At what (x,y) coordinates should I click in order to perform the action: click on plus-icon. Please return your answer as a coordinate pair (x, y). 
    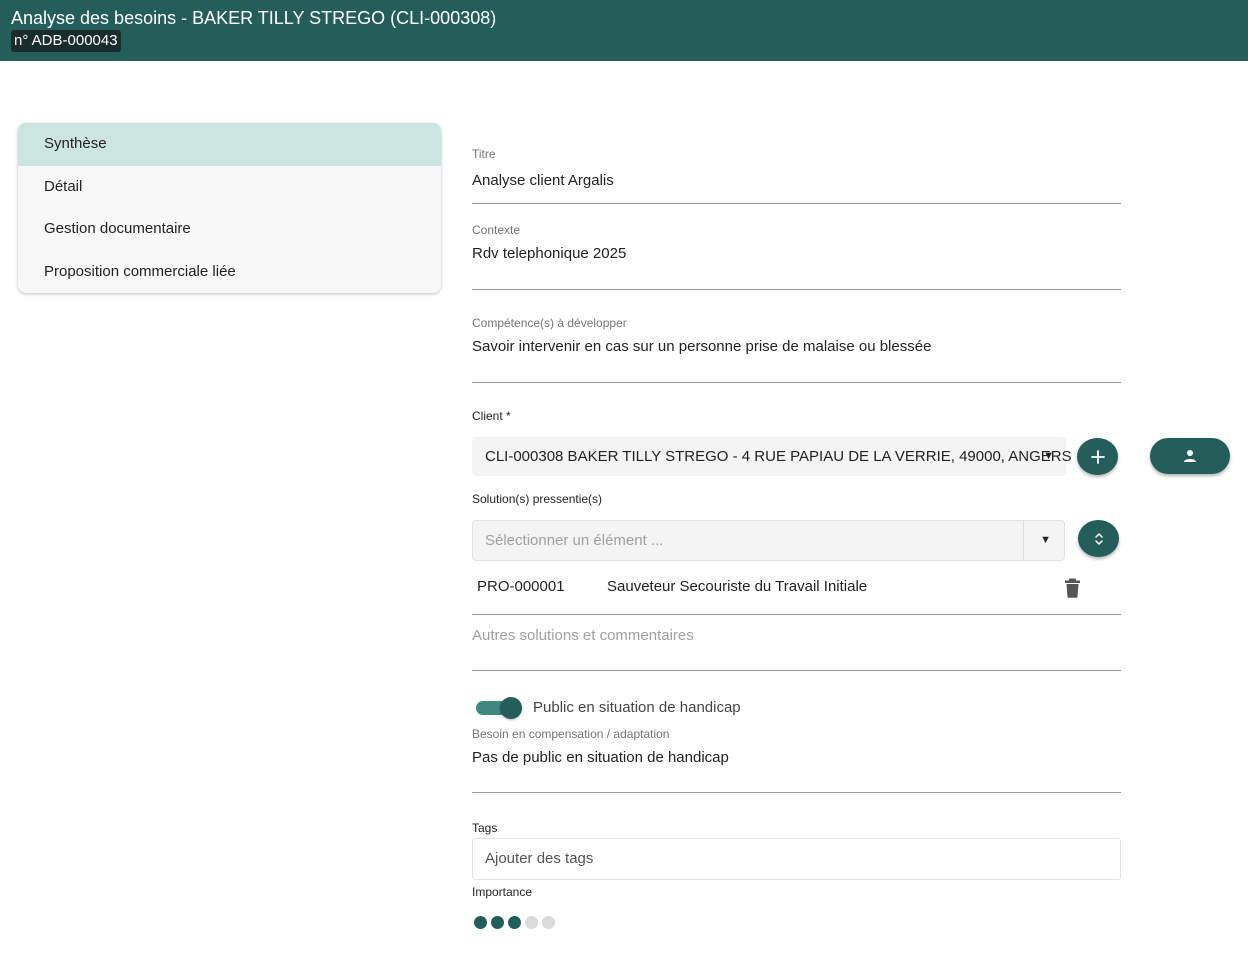
    Looking at the image, I should click on (1097, 456).